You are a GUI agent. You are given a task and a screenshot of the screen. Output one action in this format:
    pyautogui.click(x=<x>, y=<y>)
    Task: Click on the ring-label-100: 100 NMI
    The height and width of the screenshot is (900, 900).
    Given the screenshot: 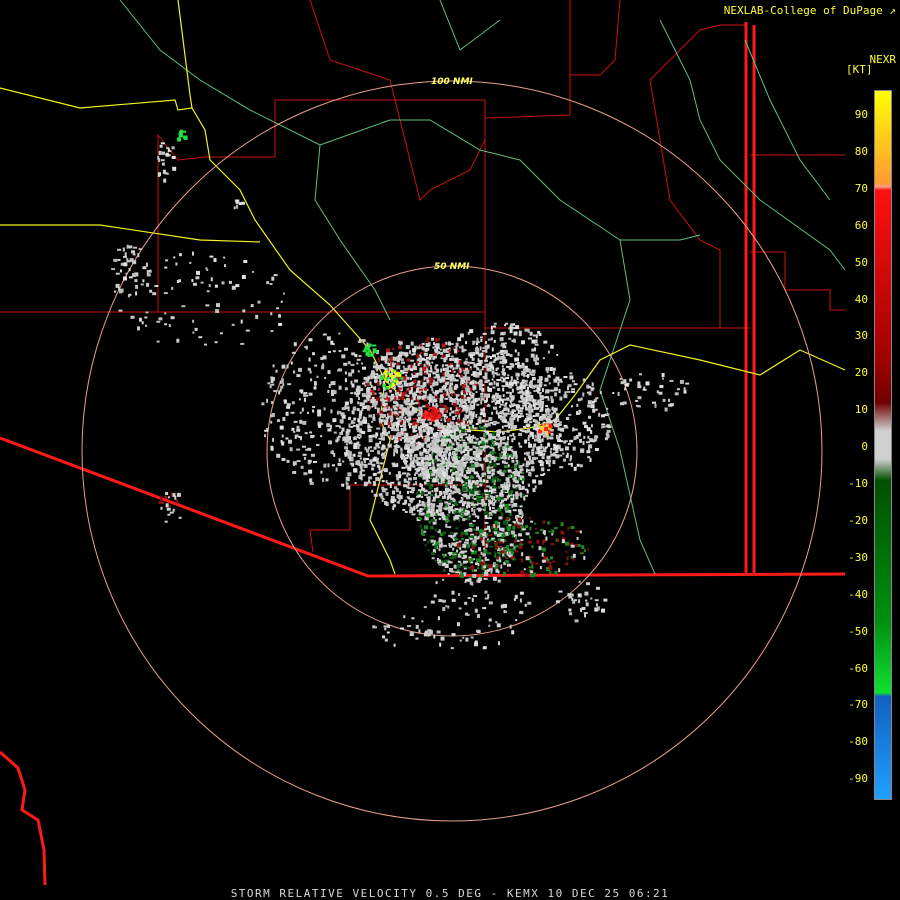 What is the action you would take?
    pyautogui.click(x=452, y=82)
    